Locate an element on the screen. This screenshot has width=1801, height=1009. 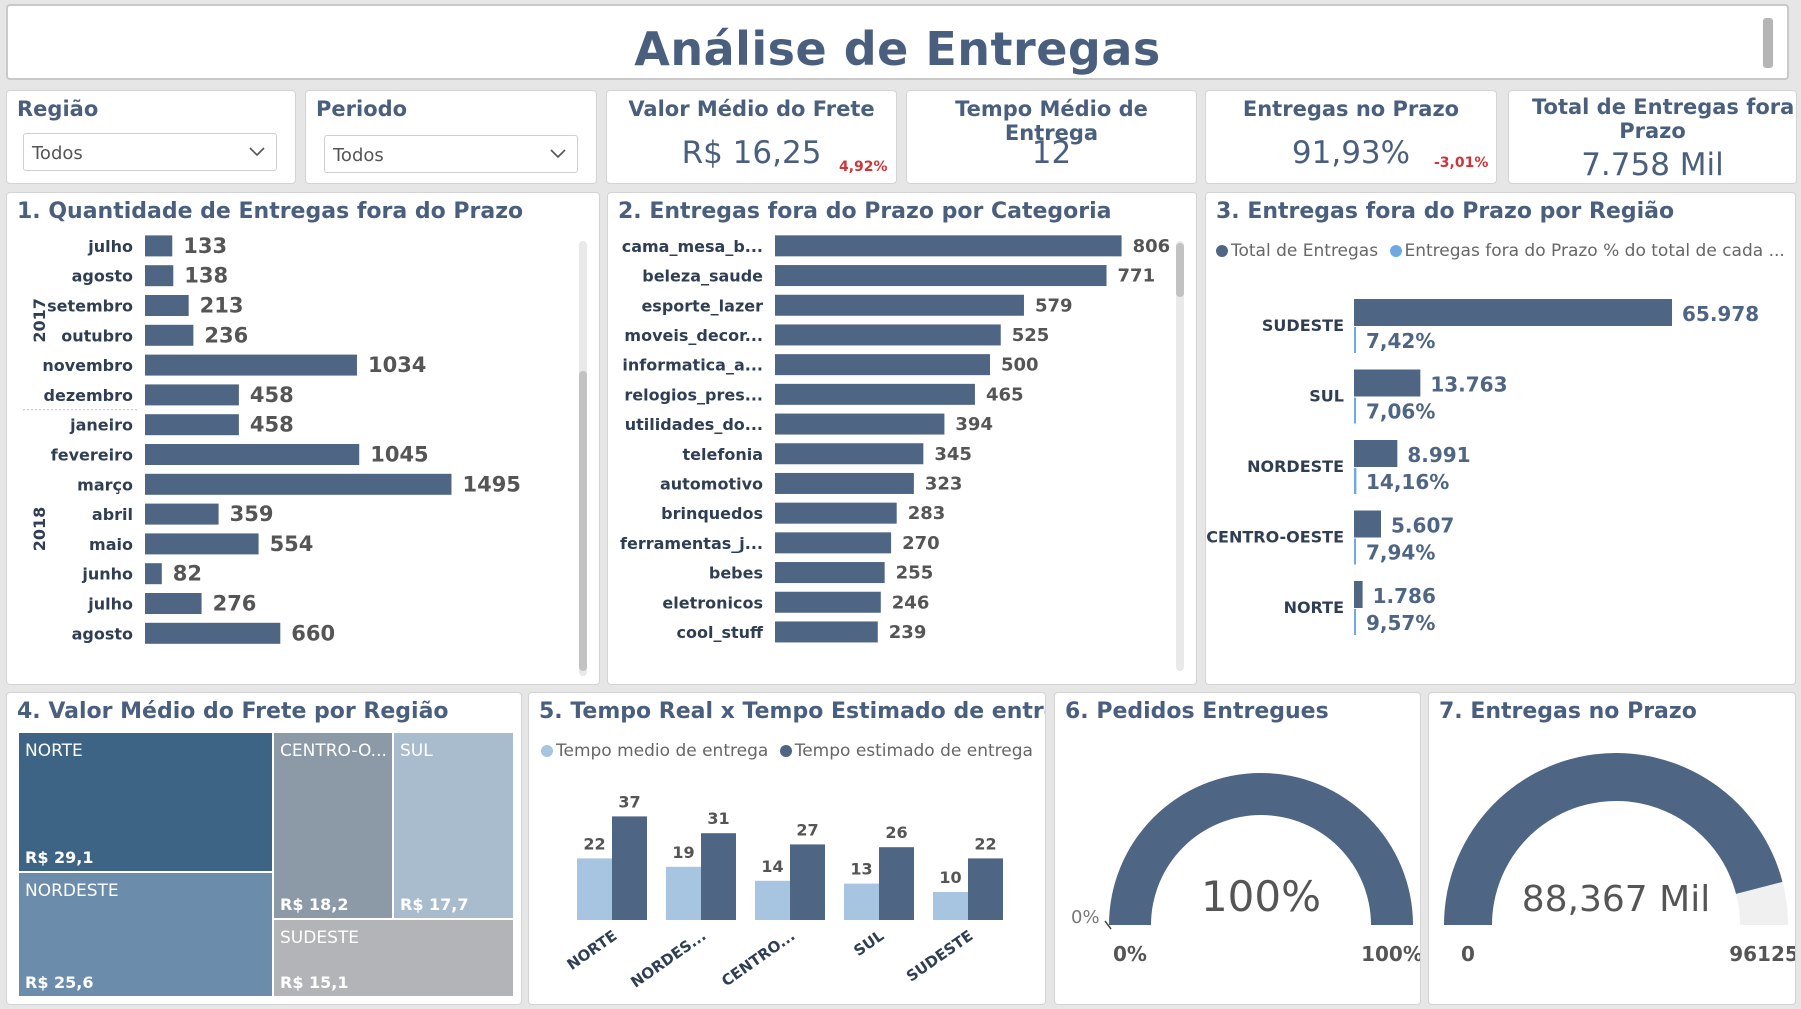
regiao-dropdown: Todos is located at coordinates (150, 152).